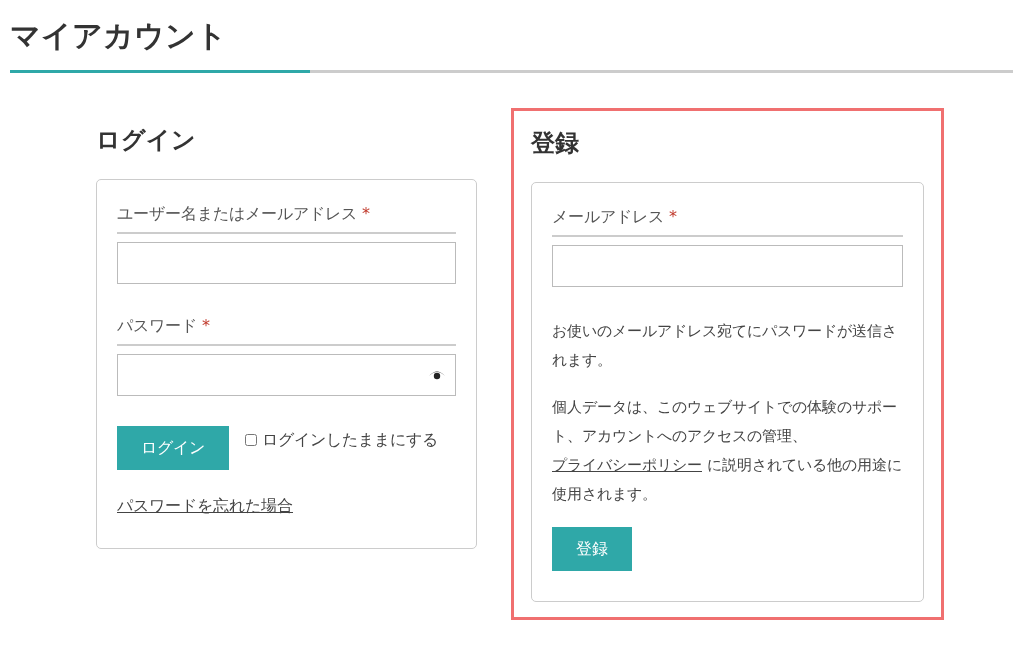 This screenshot has height=662, width=1024. What do you see at coordinates (555, 143) in the screenshot?
I see `section-heading: 登録` at bounding box center [555, 143].